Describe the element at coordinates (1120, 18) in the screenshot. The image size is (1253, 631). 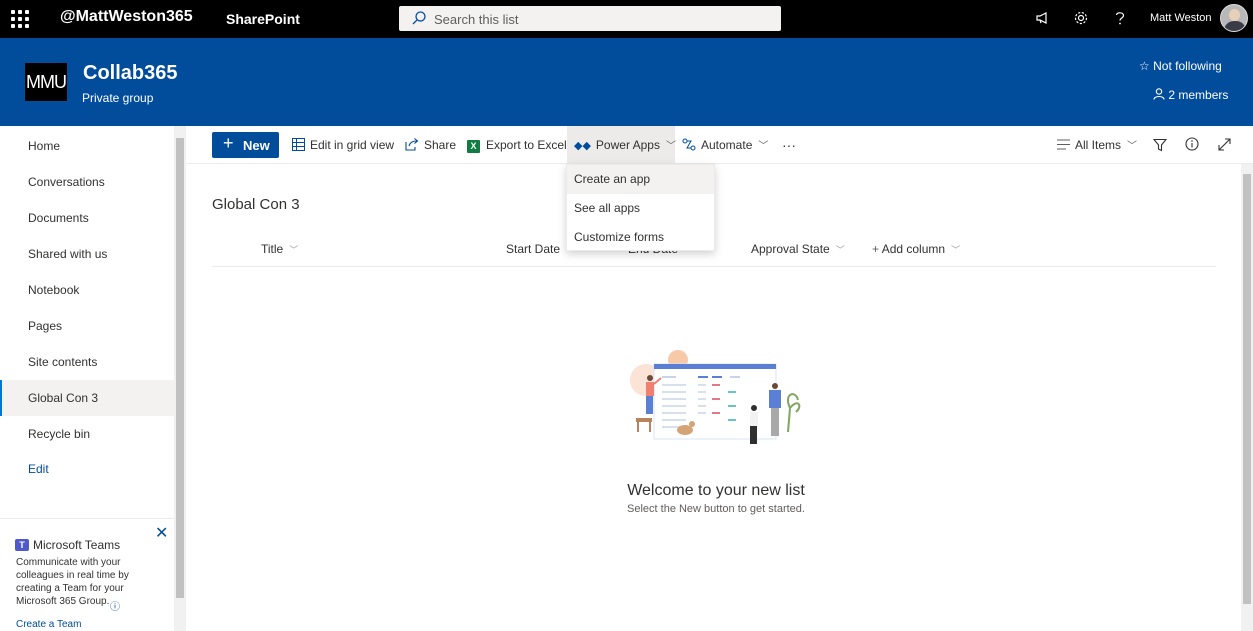
I see `help-icon` at that location.